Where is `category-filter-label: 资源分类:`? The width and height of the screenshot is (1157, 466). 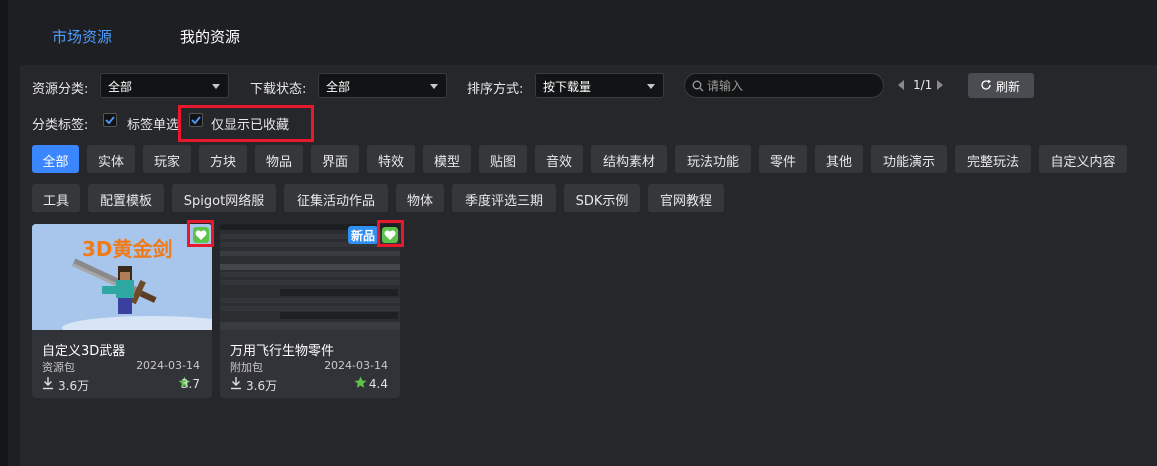 category-filter-label: 资源分类: is located at coordinates (60, 89).